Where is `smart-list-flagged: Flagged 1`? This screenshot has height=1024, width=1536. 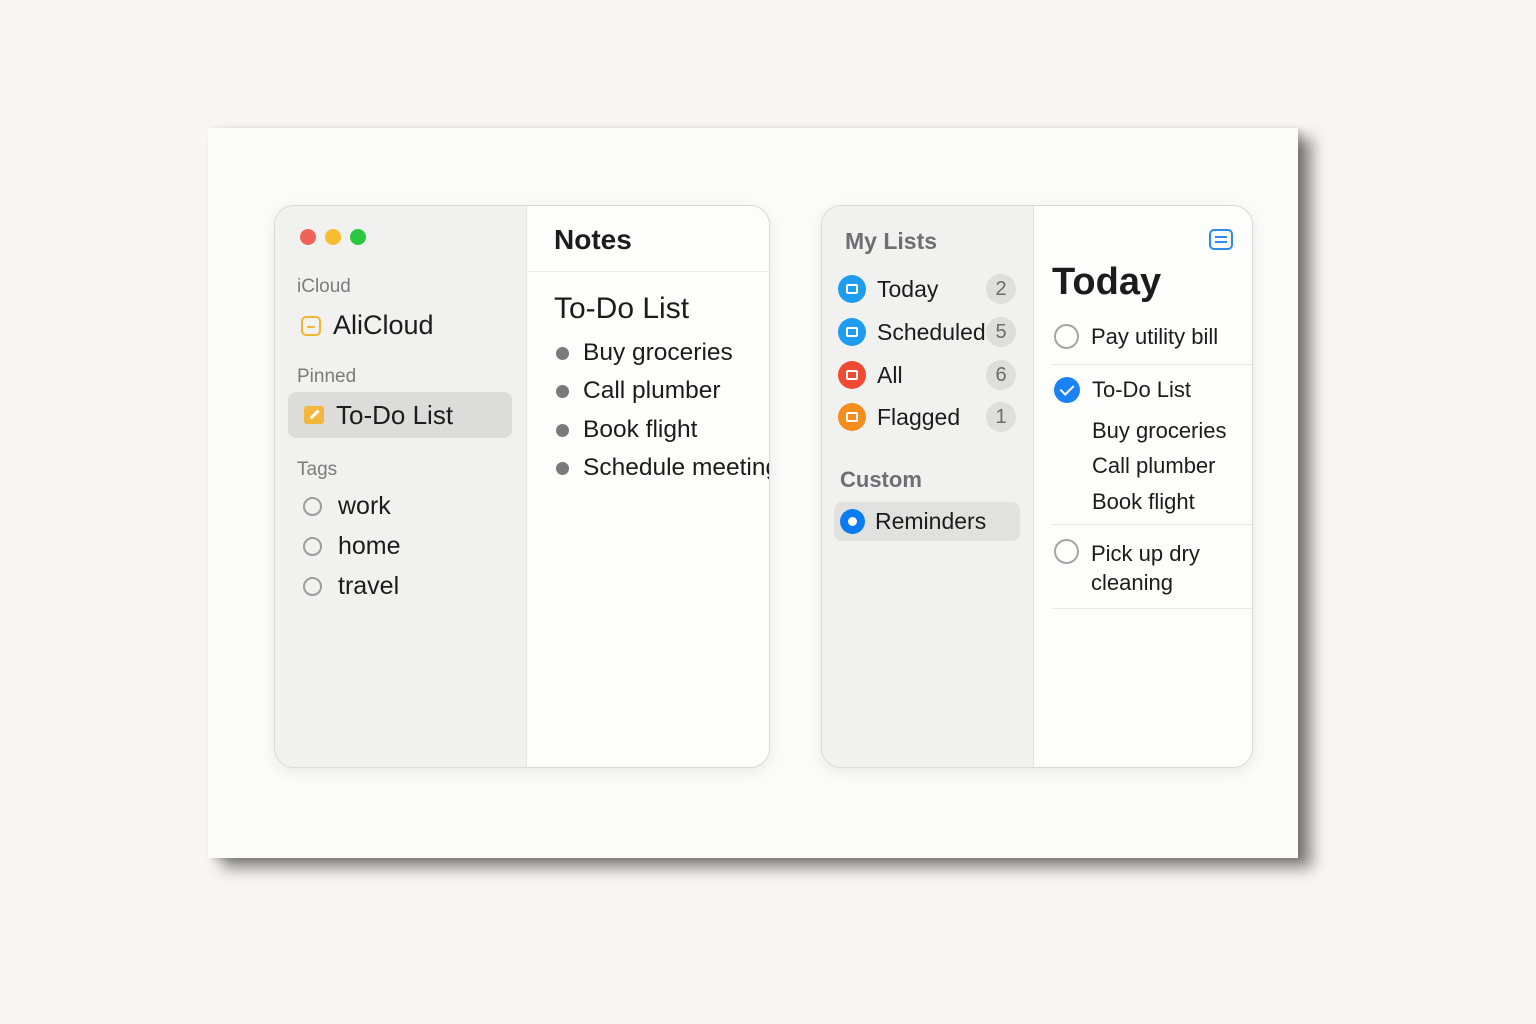 smart-list-flagged: Flagged 1 is located at coordinates (927, 417).